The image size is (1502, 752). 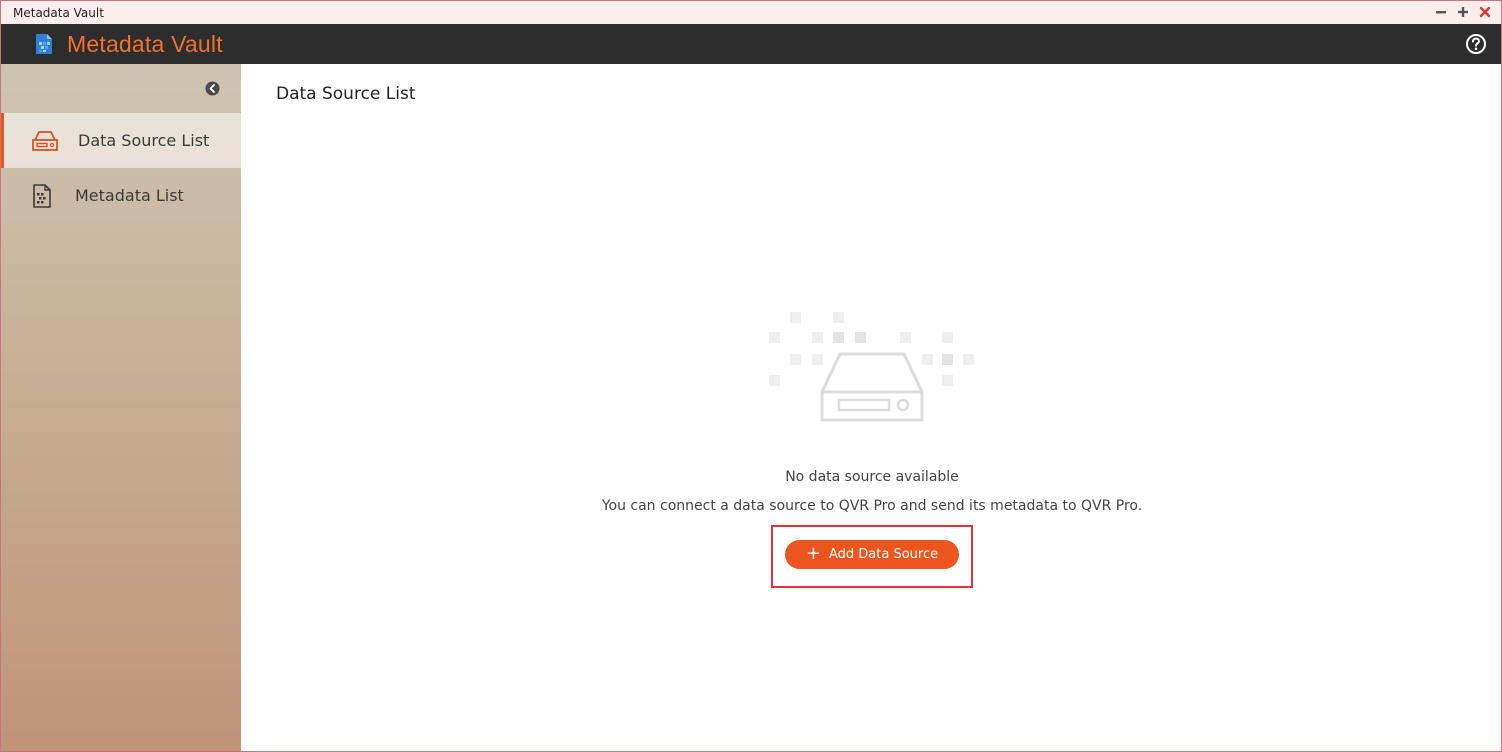 What do you see at coordinates (145, 43) in the screenshot?
I see `app-name: Metadata Vault` at bounding box center [145, 43].